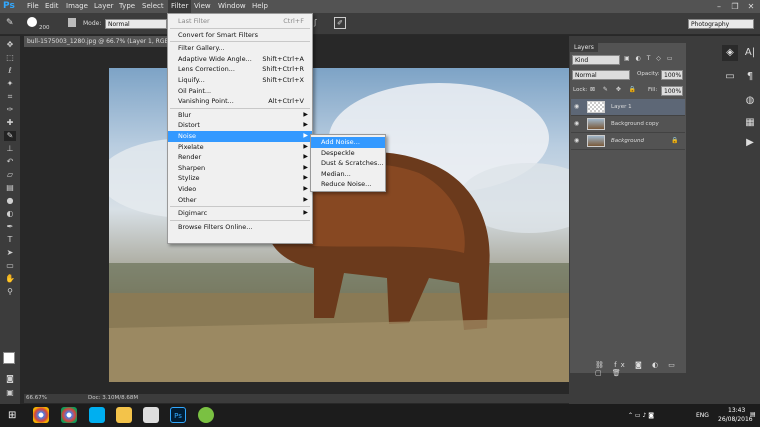 This screenshot has height=427, width=760. What do you see at coordinates (10, 71) in the screenshot?
I see `lasso-tool-icon: ℓ` at bounding box center [10, 71].